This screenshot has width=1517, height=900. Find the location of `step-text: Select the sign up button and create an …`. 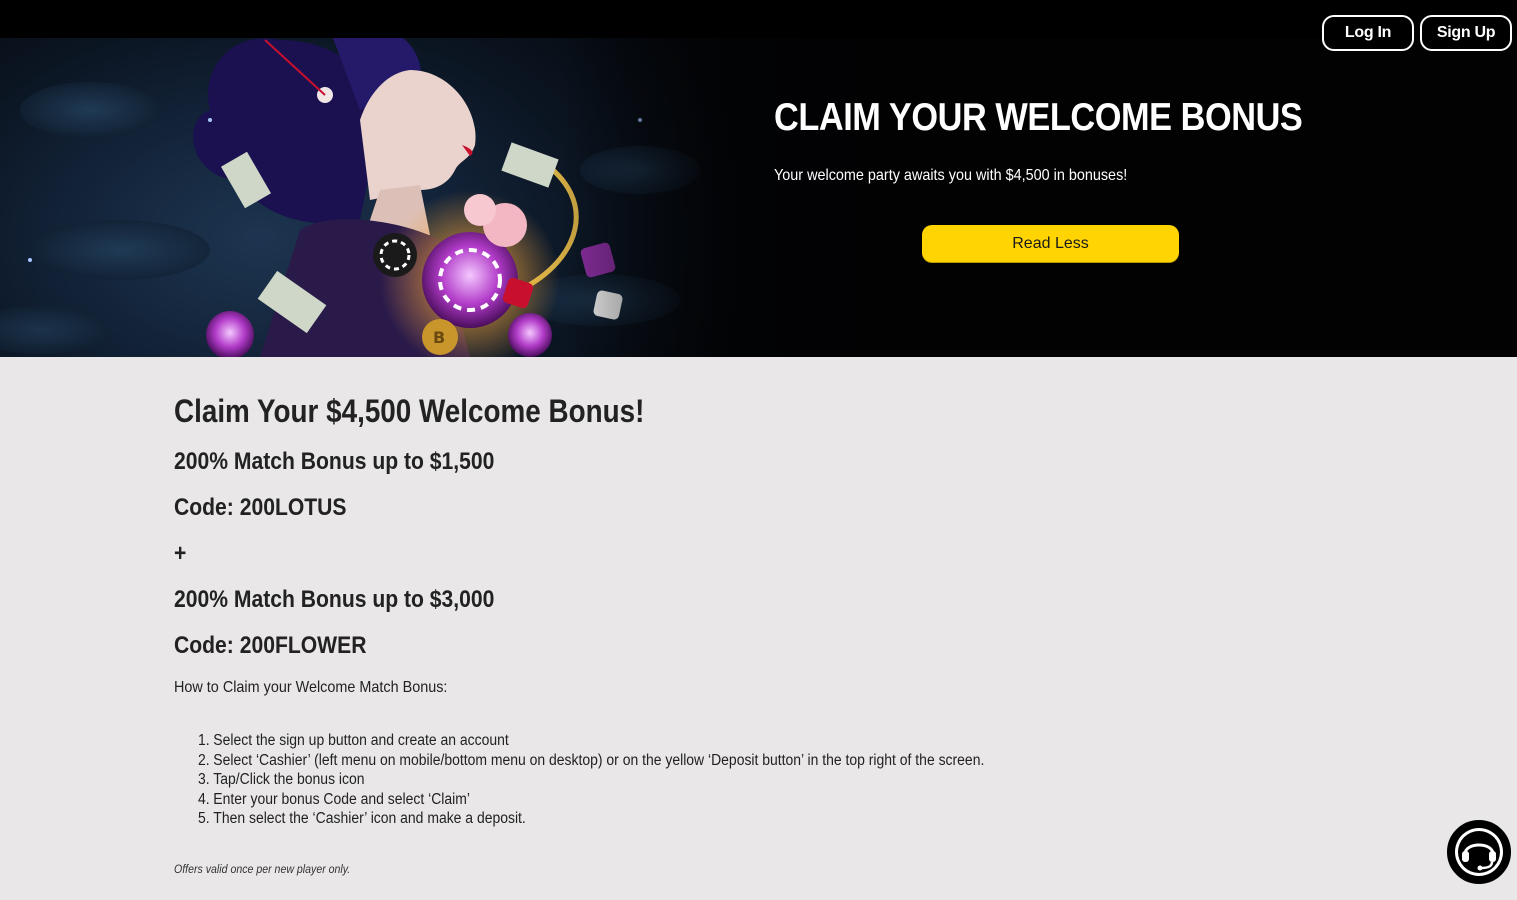

step-text: Select the sign up button and create an … is located at coordinates (361, 740).